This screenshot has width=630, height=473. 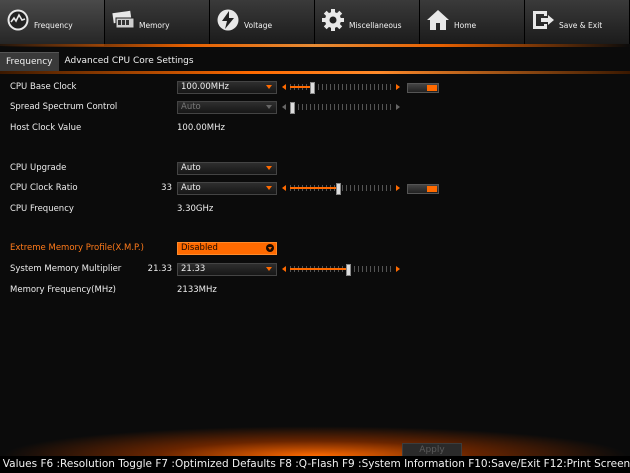 What do you see at coordinates (18, 20) in the screenshot?
I see `gauge-icon` at bounding box center [18, 20].